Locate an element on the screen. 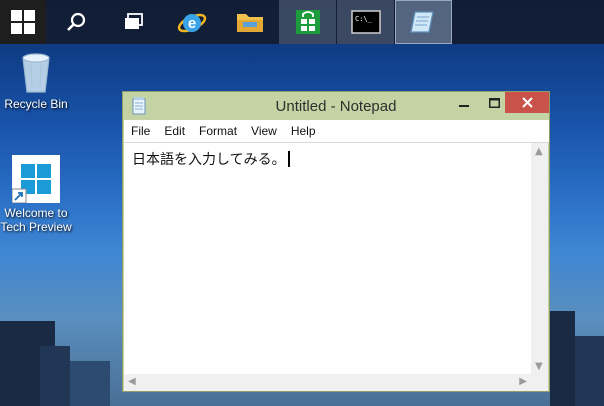 Image resolution: width=604 pixels, height=406 pixels. text-caret is located at coordinates (288, 159).